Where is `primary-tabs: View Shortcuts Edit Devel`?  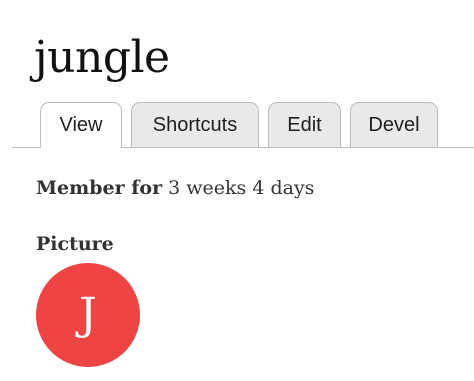 primary-tabs: View Shortcuts Edit Devel is located at coordinates (237, 125).